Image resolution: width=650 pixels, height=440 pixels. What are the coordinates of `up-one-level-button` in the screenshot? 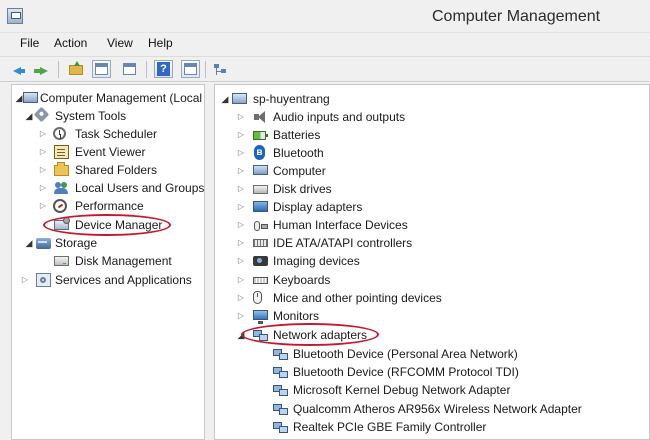 It's located at (75, 69).